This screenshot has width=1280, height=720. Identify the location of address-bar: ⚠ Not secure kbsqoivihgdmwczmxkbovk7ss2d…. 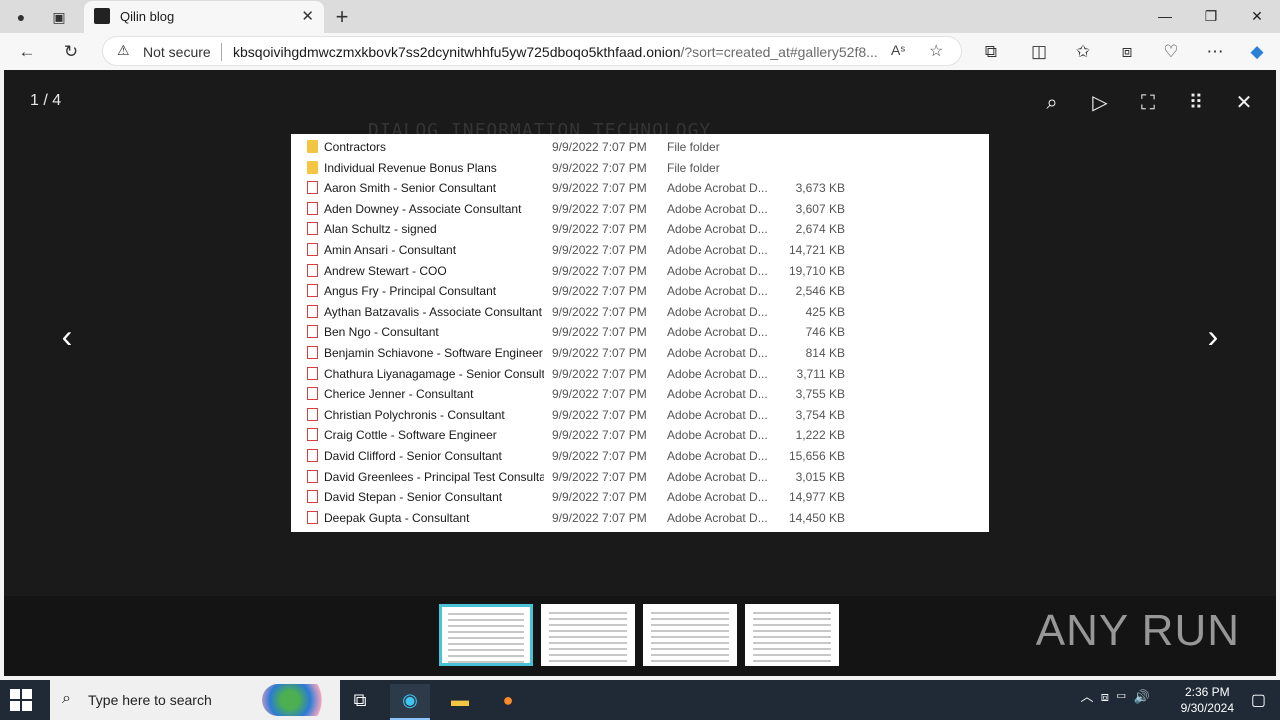
(532, 51).